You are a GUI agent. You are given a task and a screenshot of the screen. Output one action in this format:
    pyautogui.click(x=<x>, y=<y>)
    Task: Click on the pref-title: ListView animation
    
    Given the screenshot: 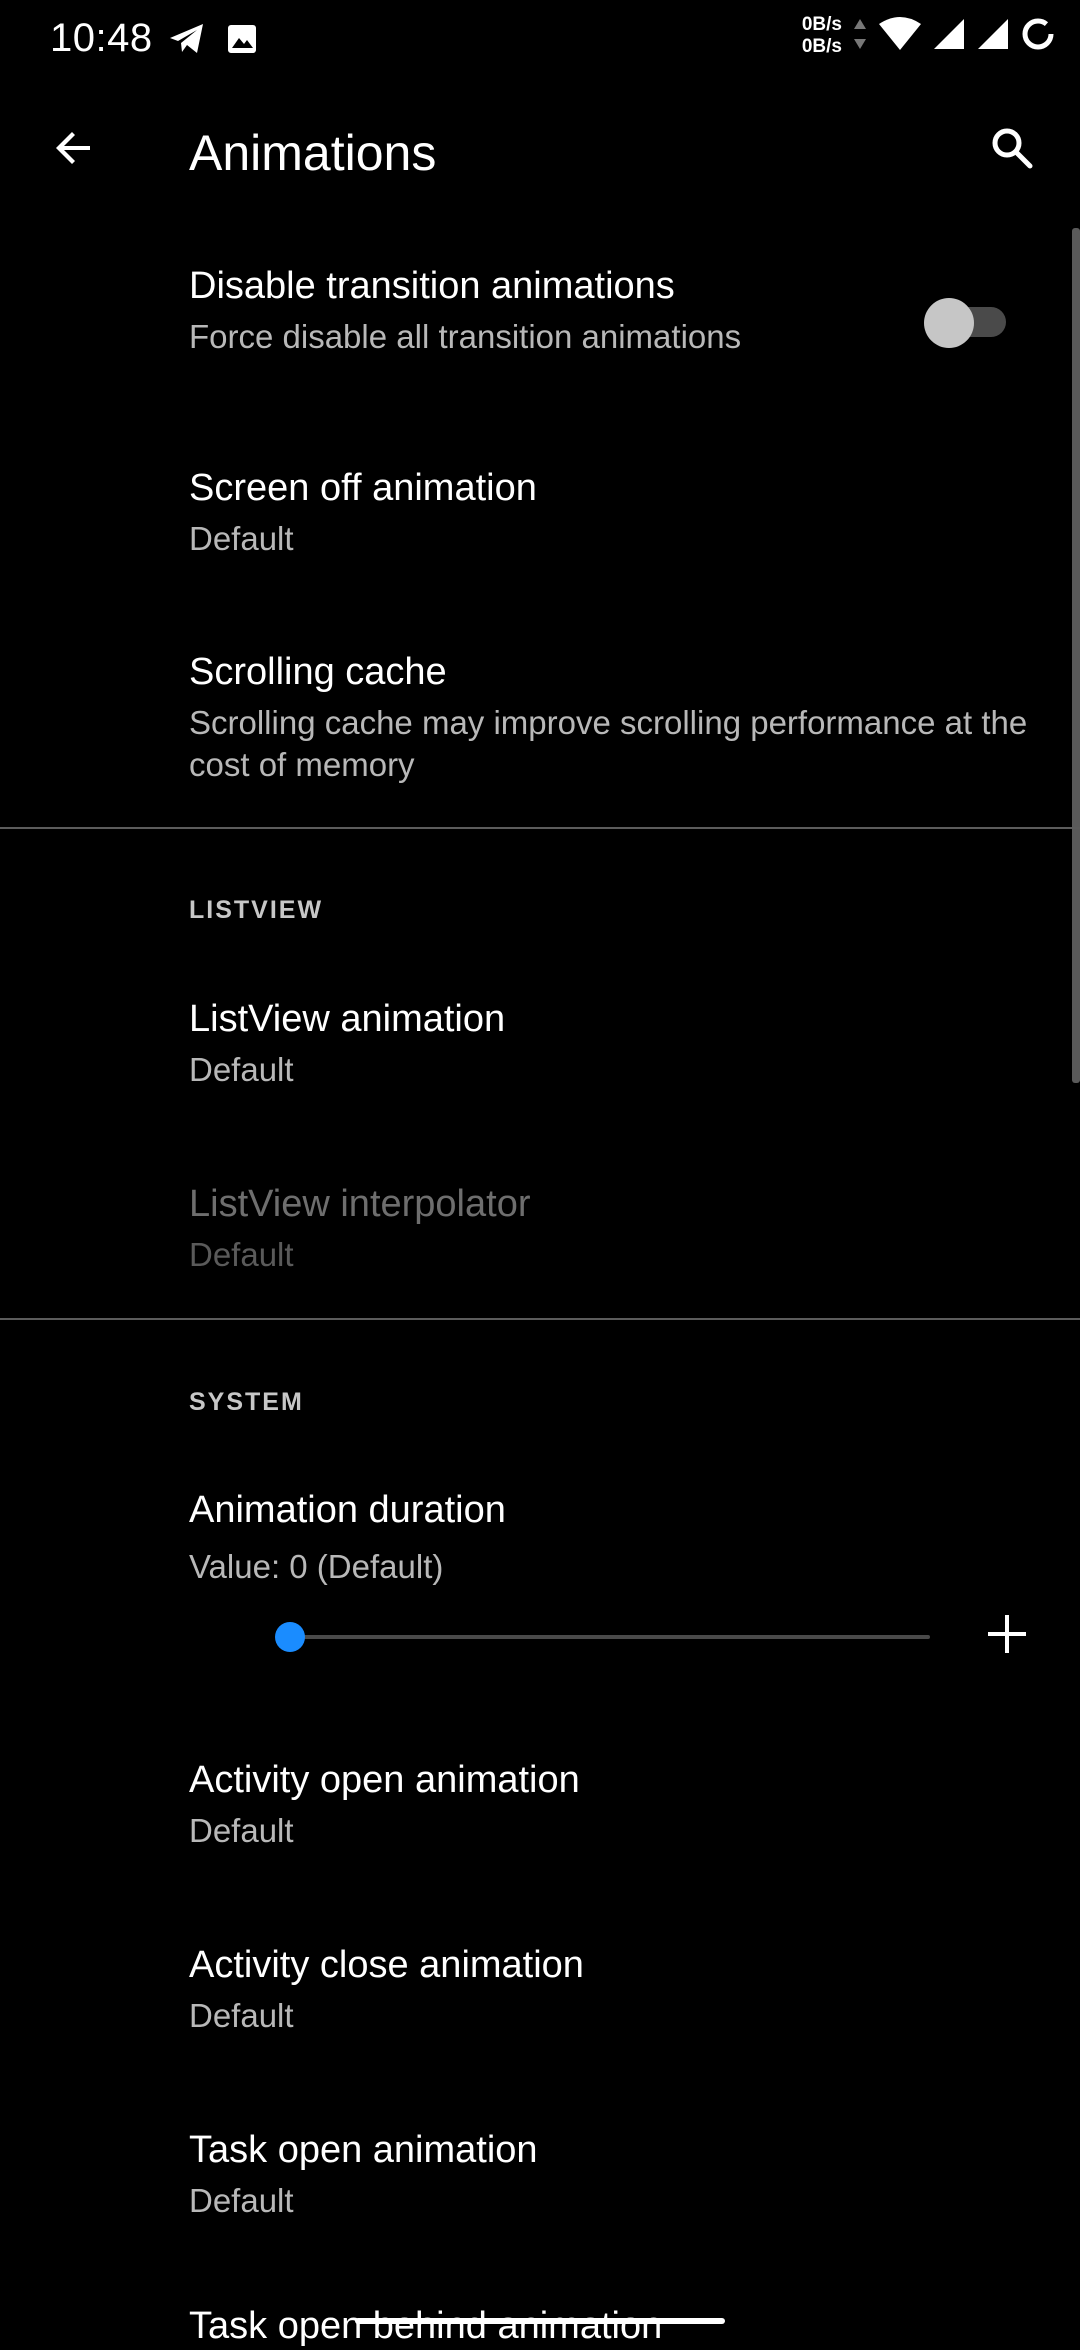 What is the action you would take?
    pyautogui.click(x=347, y=1019)
    